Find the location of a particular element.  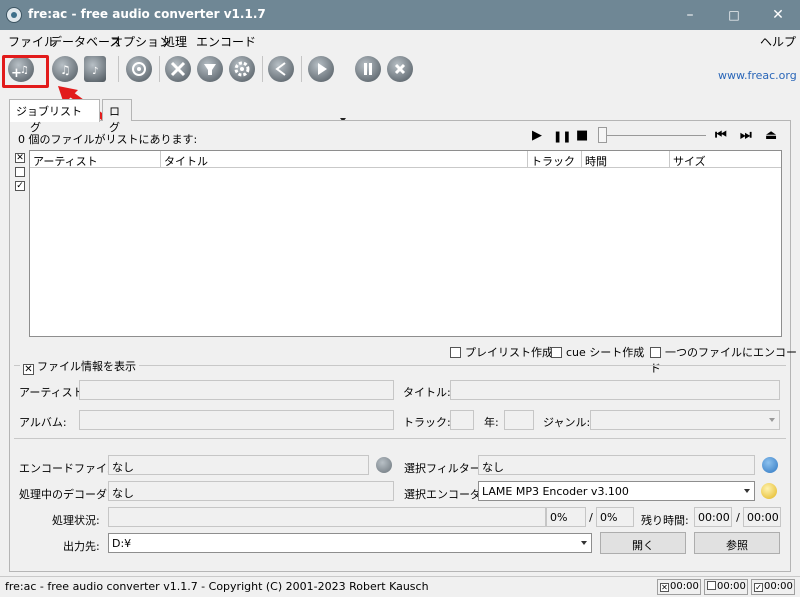

album-field is located at coordinates (236, 420).